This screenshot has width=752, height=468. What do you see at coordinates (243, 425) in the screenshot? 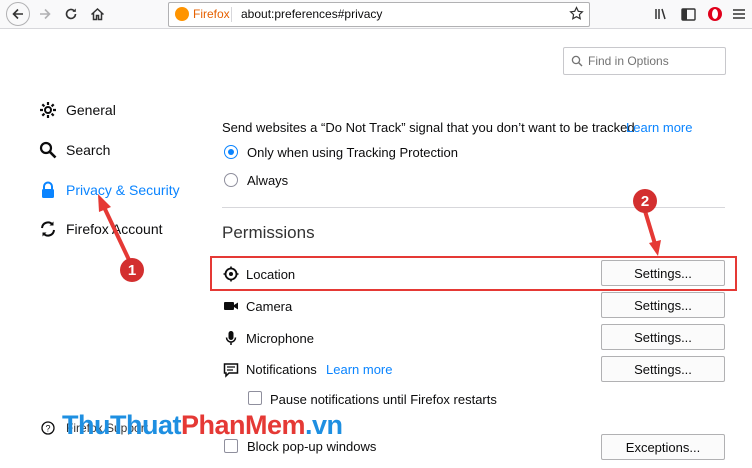
I see `watermark-part: PhanMem` at bounding box center [243, 425].